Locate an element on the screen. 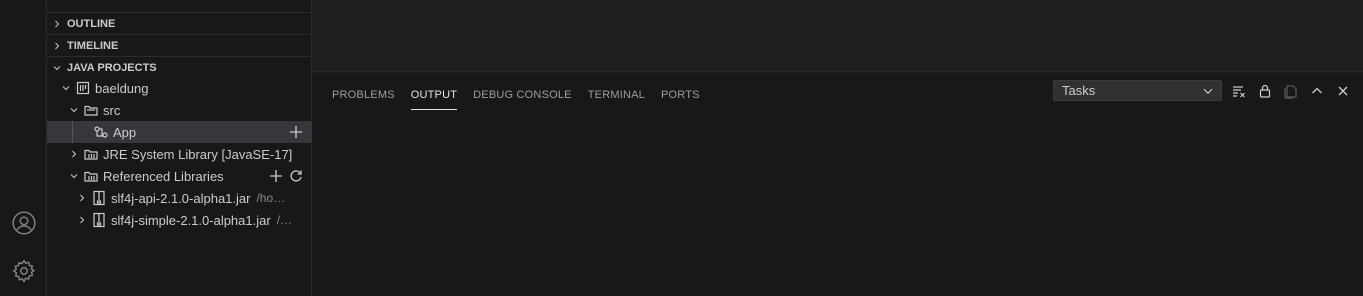  outline-section-header: OUTLINE is located at coordinates (179, 23).